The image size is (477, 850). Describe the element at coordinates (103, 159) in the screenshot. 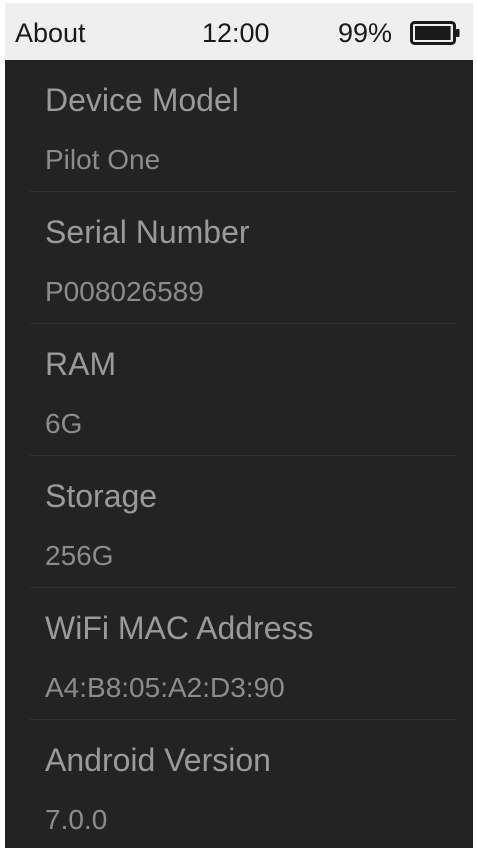

I see `info-value: Pilot One` at that location.